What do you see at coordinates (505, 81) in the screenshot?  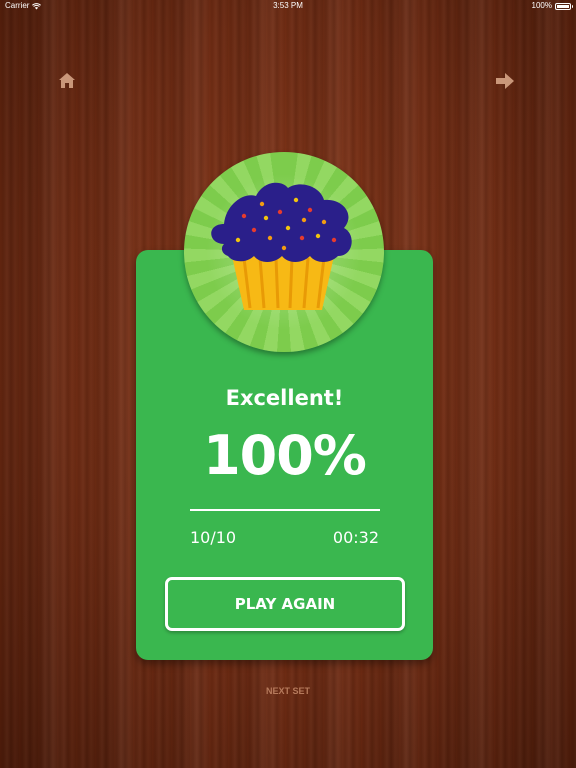 I see `arrow-right-icon` at bounding box center [505, 81].